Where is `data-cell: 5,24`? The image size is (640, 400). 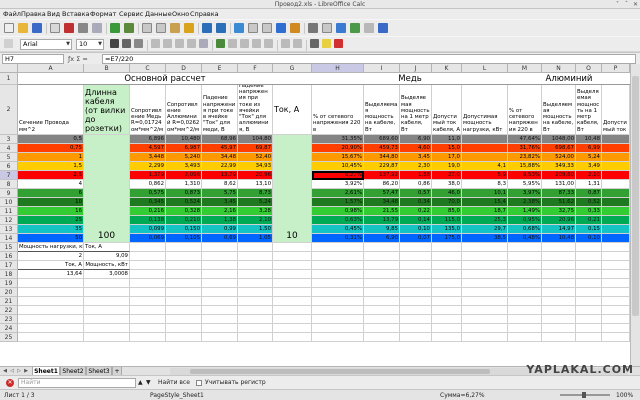 data-cell: 5,24 is located at coordinates (255, 202).